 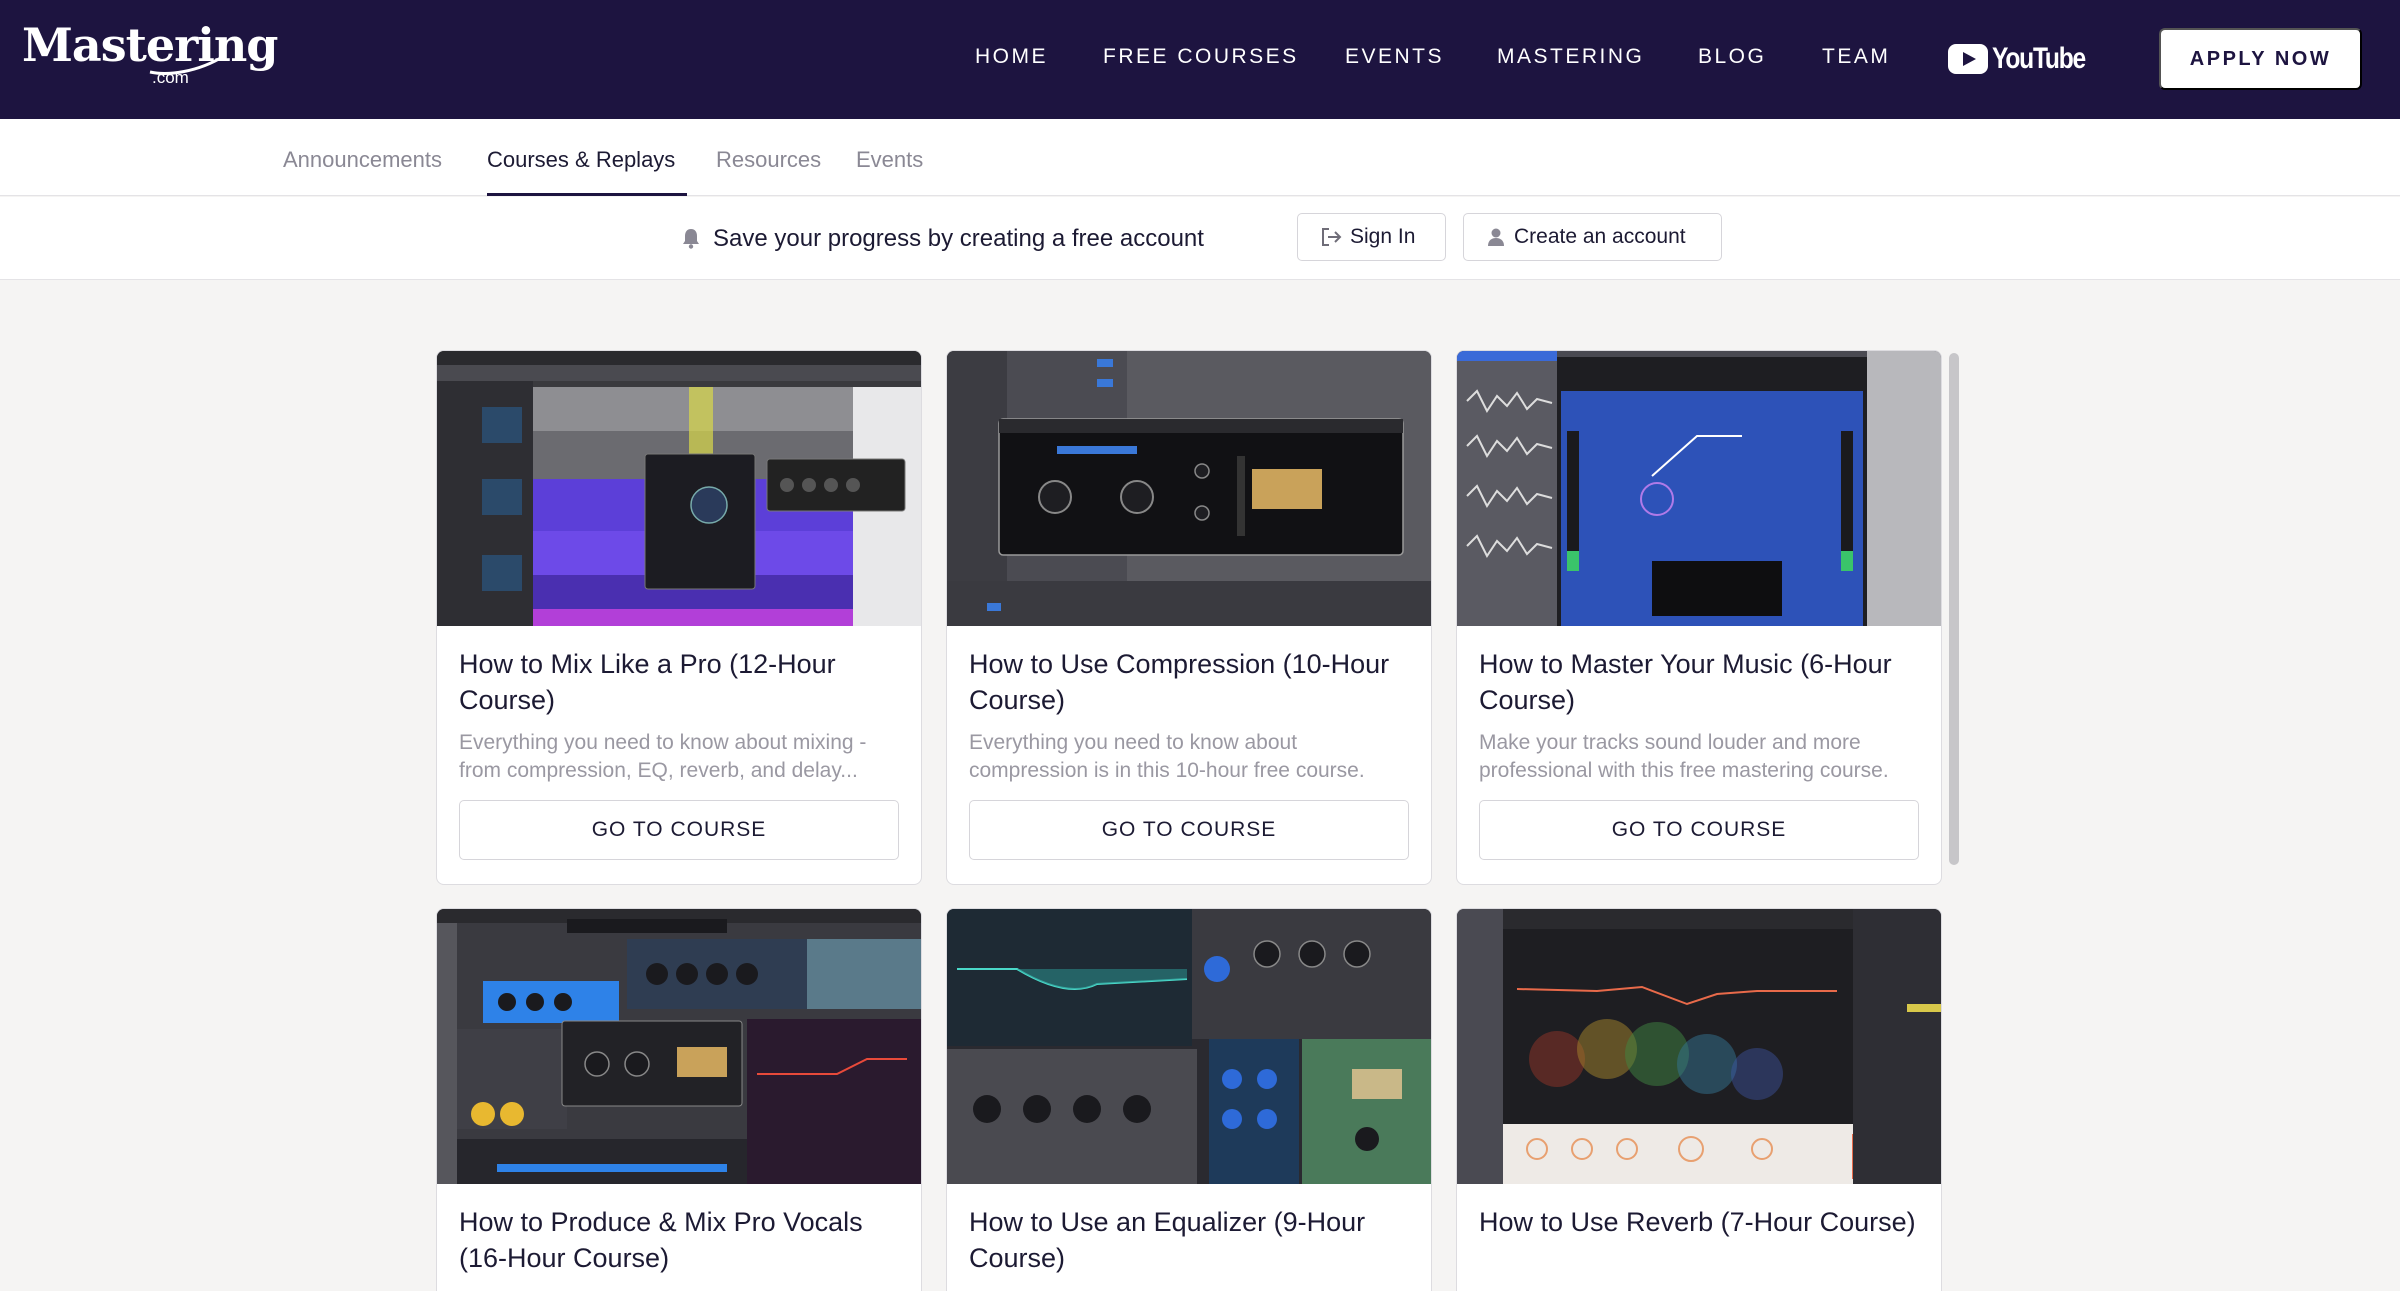 I want to click on nav-events: EVENTS, so click(x=1394, y=57).